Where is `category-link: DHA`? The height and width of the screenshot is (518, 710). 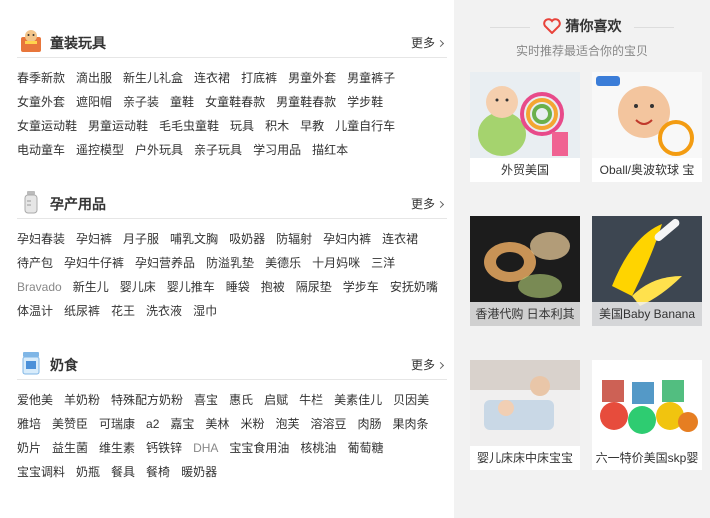
category-link: DHA is located at coordinates (205, 448).